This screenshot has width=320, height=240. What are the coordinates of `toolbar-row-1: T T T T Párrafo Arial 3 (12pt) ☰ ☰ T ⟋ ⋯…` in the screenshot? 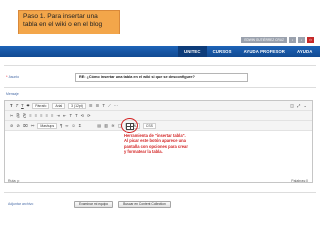 It's located at (158, 106).